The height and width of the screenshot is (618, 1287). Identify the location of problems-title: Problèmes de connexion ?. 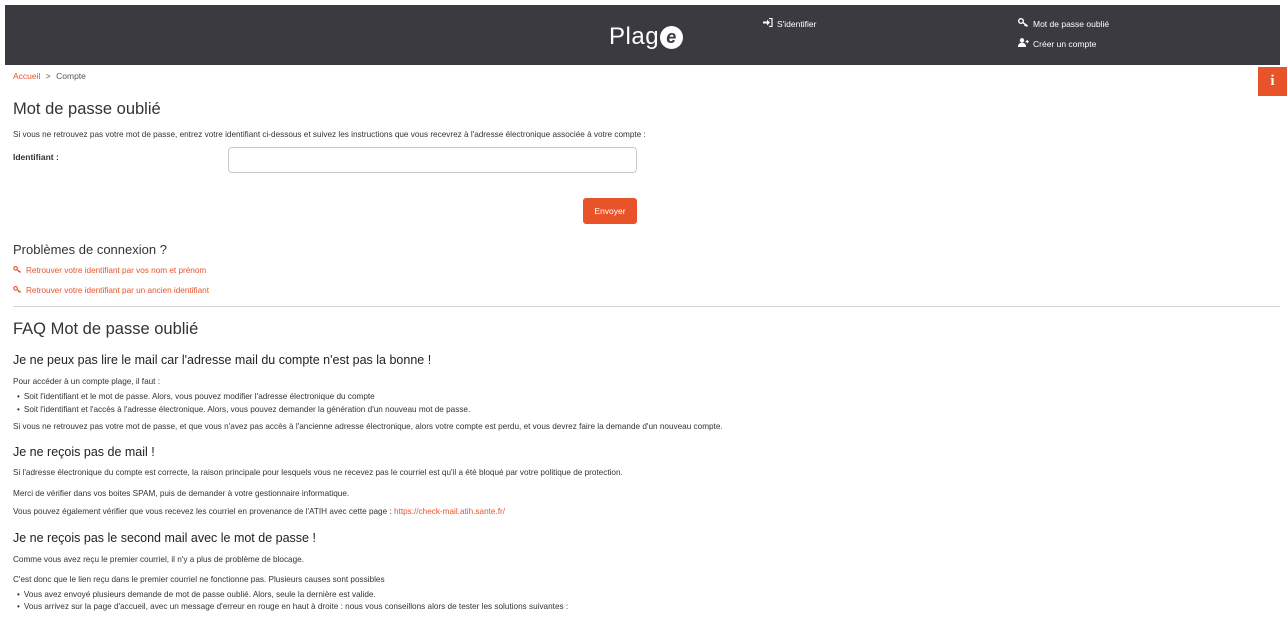
(90, 249).